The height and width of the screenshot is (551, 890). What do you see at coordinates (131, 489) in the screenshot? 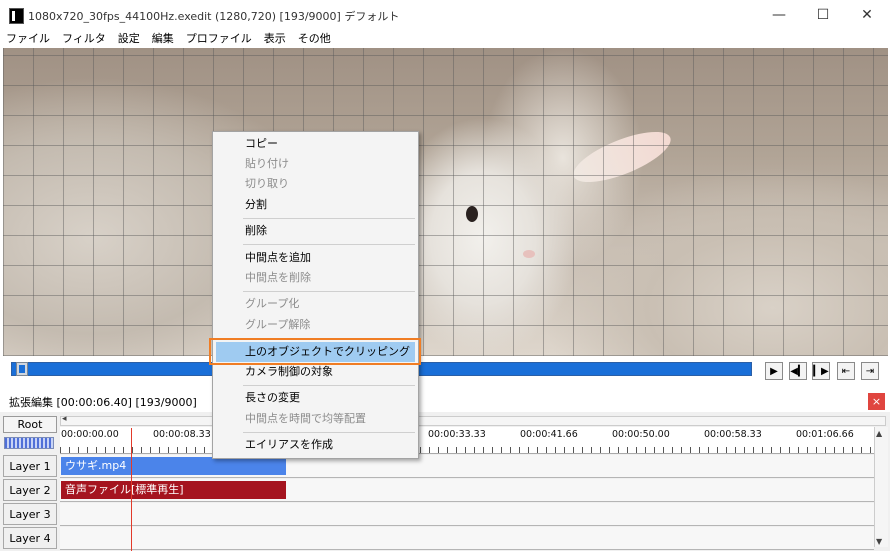
I see `playhead` at bounding box center [131, 489].